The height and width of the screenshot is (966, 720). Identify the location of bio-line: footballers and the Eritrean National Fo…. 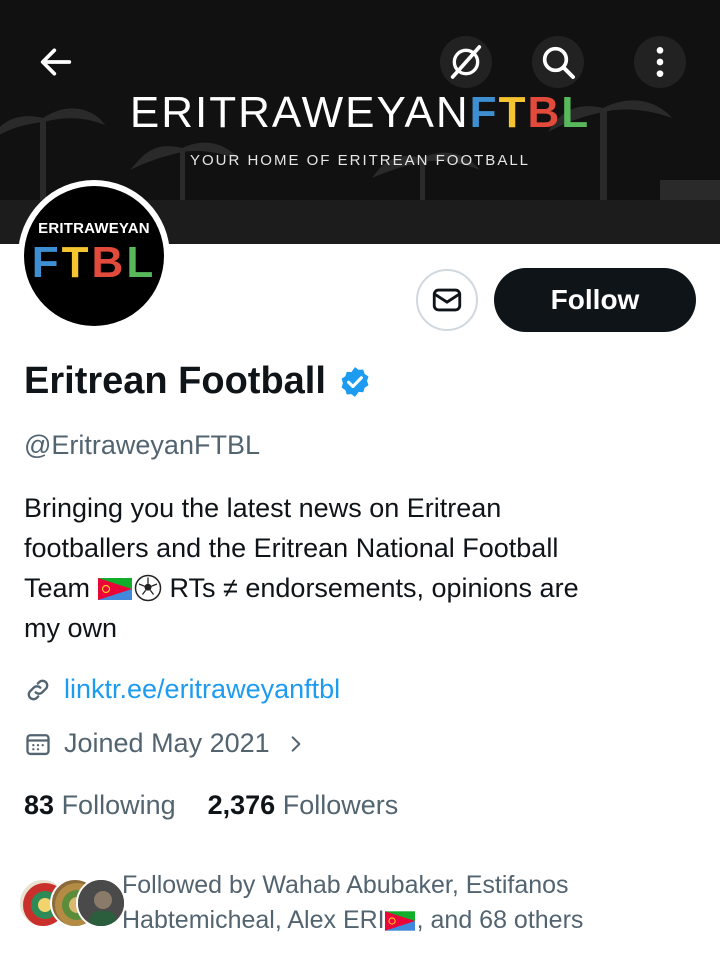
(291, 548).